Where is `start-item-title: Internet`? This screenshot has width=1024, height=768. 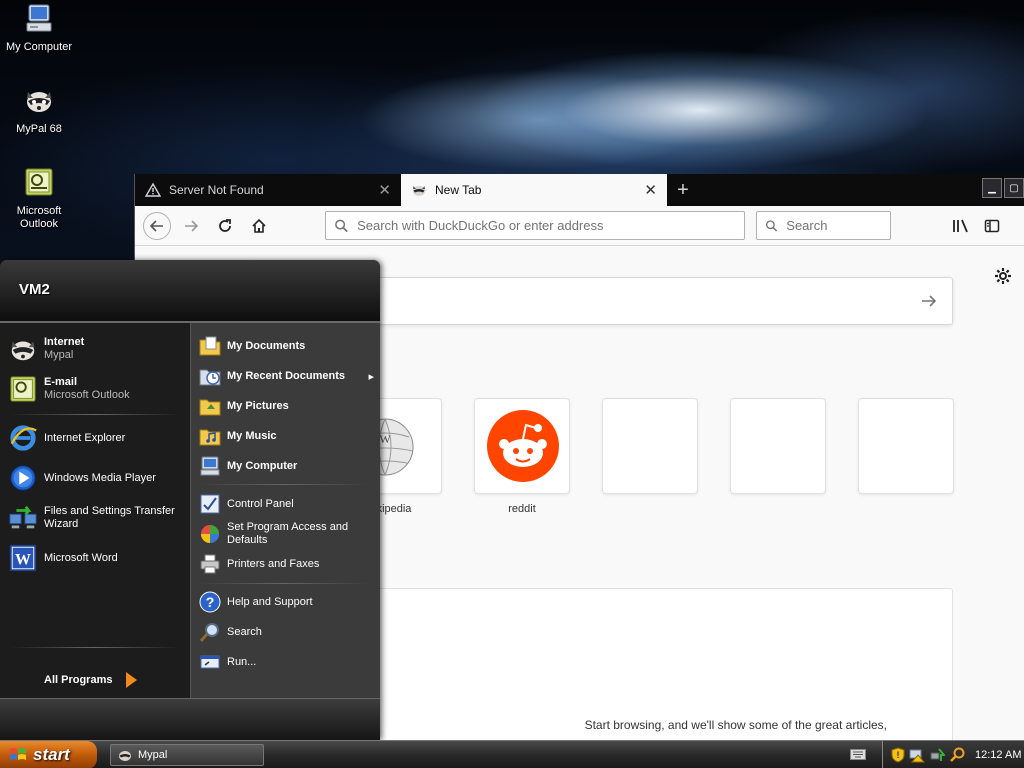
start-item-title: Internet is located at coordinates (64, 342).